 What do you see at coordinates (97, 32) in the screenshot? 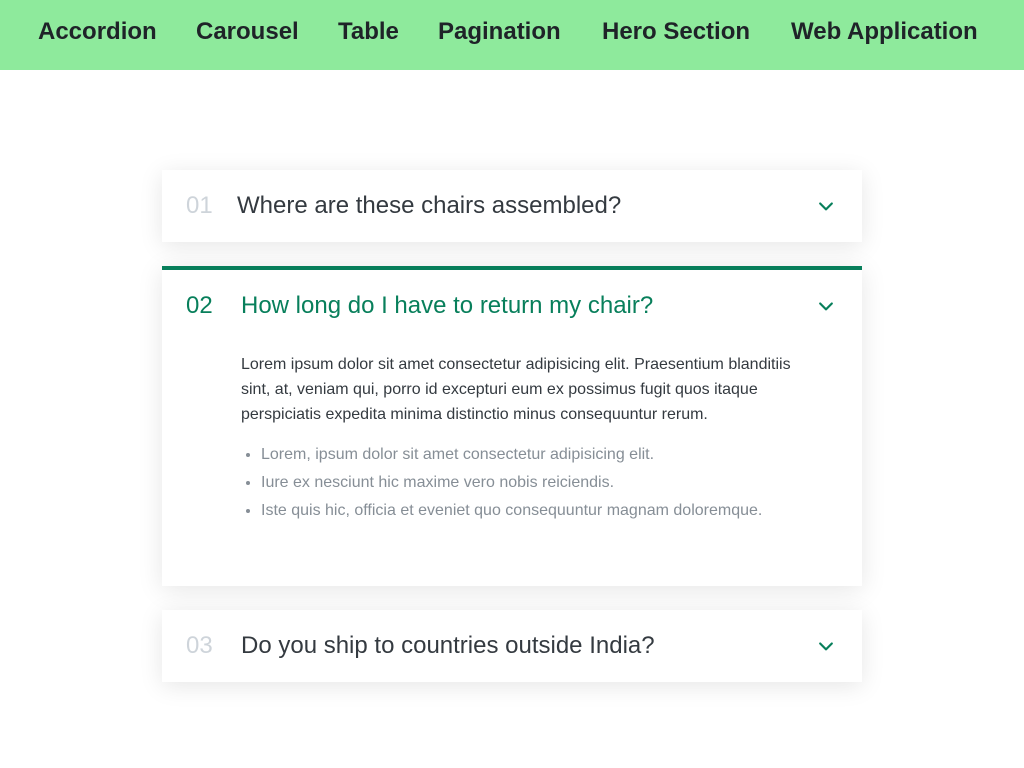
I see `nav-link-accordion: Accordion` at bounding box center [97, 32].